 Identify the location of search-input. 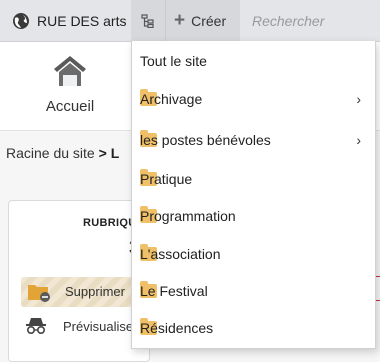
(312, 21).